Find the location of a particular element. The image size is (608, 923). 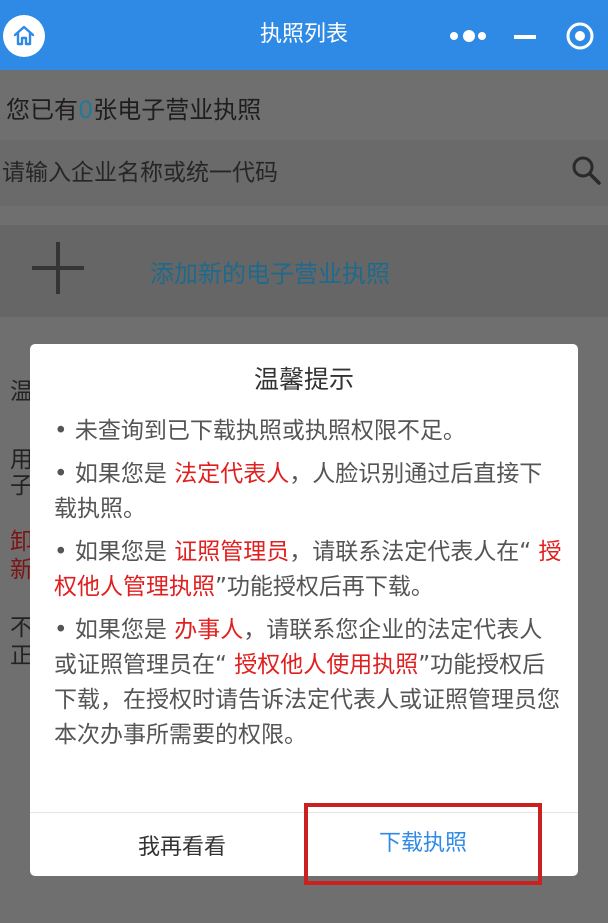

search-bar is located at coordinates (304, 173).